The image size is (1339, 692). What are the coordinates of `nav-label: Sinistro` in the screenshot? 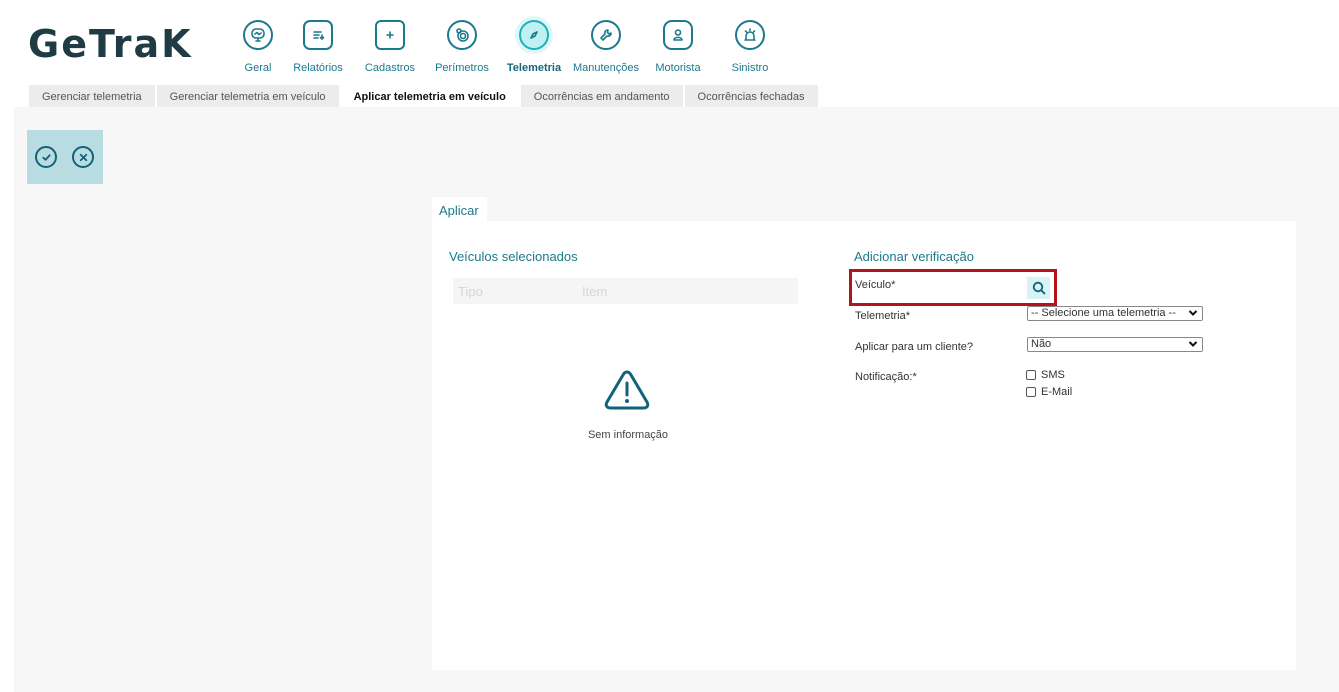 It's located at (750, 68).